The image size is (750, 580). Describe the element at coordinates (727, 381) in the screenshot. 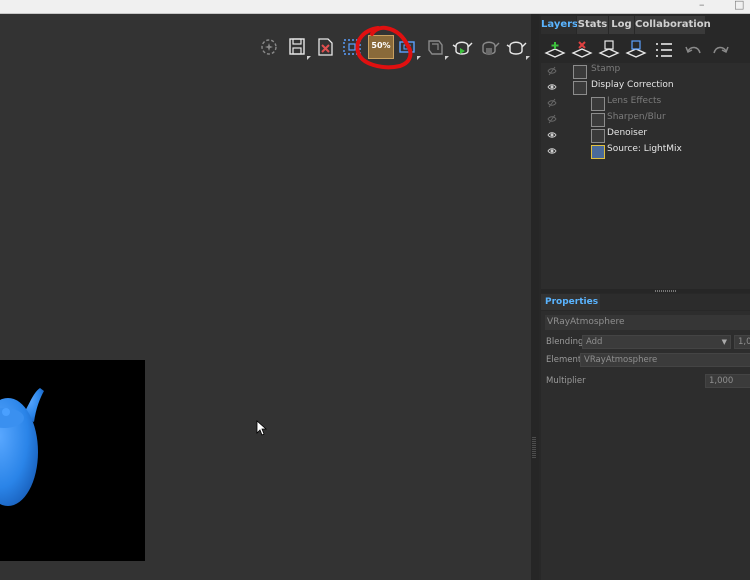

I see `multiplier-field: 1,000` at that location.